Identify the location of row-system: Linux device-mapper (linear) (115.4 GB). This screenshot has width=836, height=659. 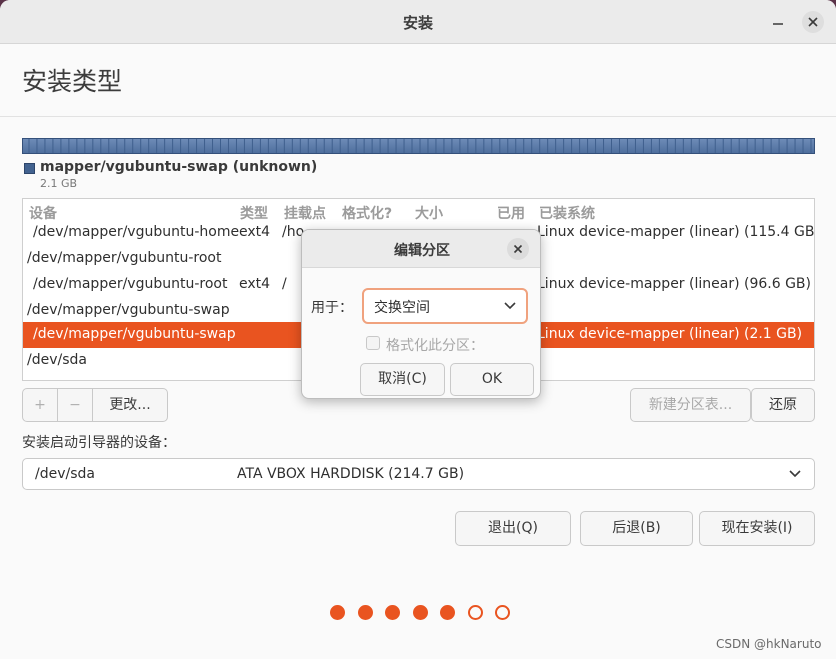
(676, 232).